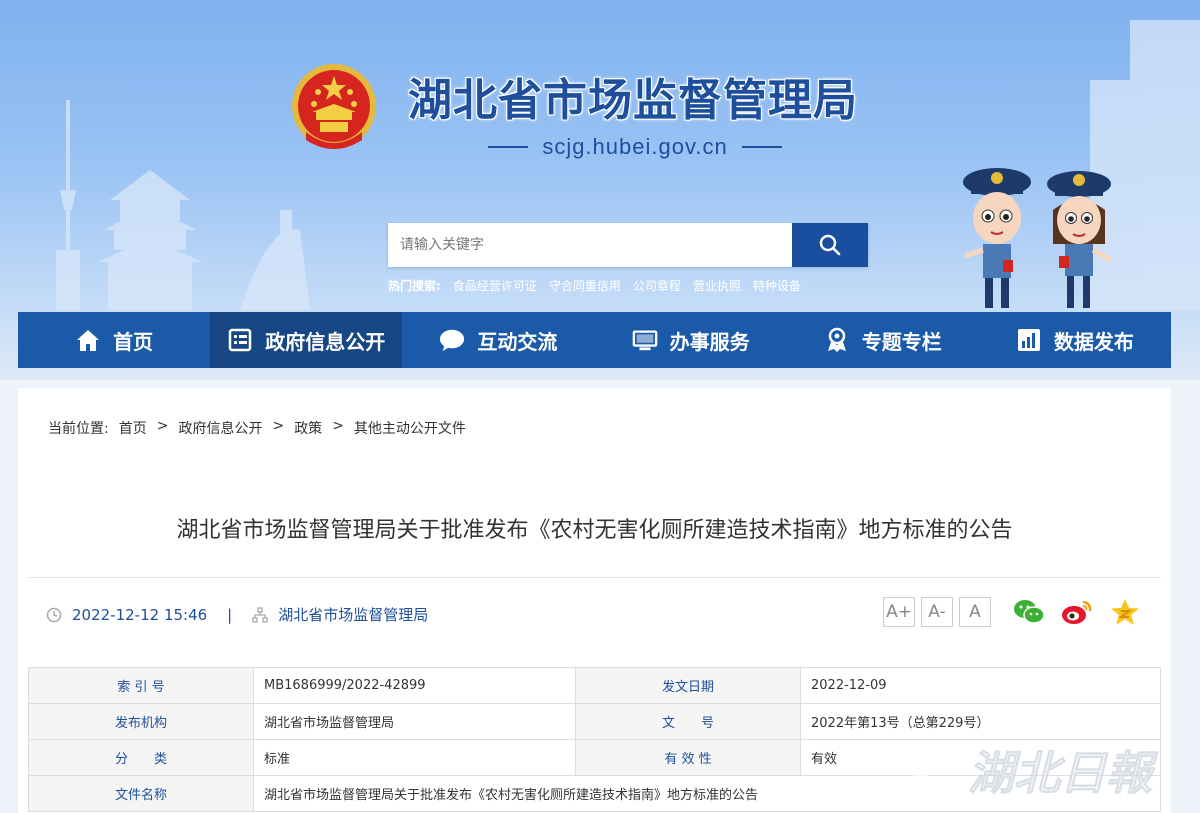  Describe the element at coordinates (414, 757) in the screenshot. I see `table-value: 标准` at that location.